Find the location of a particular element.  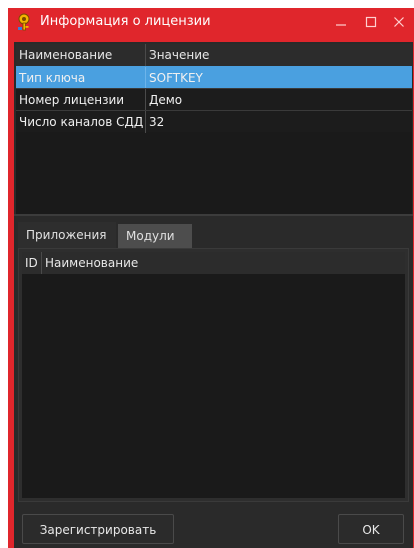

maximize-icon is located at coordinates (371, 22).